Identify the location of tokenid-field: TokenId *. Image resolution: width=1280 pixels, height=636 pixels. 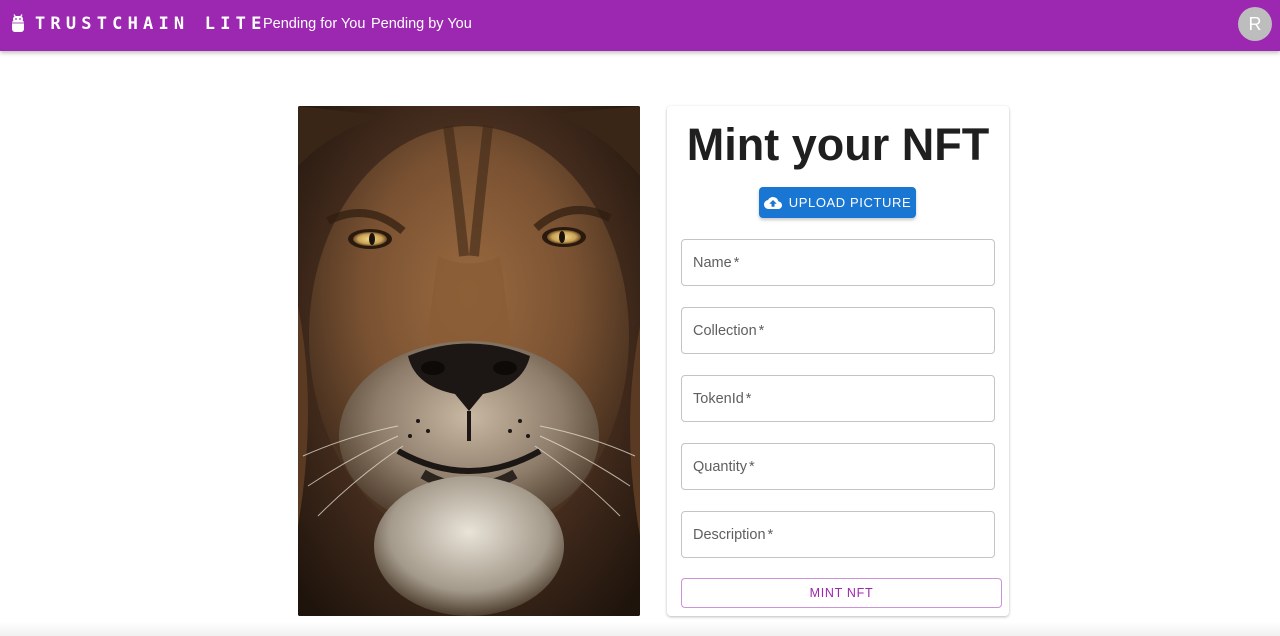
(838, 398).